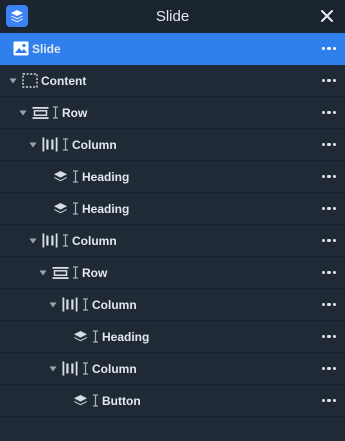 Image resolution: width=345 pixels, height=441 pixels. What do you see at coordinates (172, 401) in the screenshot?
I see `tree-row-button: Button` at bounding box center [172, 401].